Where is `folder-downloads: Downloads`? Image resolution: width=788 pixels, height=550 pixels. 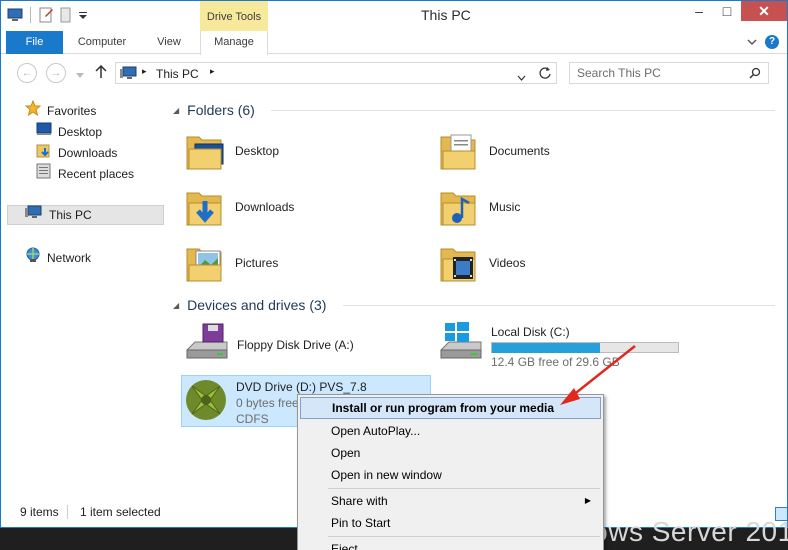
folder-downloads: Downloads is located at coordinates (238, 207).